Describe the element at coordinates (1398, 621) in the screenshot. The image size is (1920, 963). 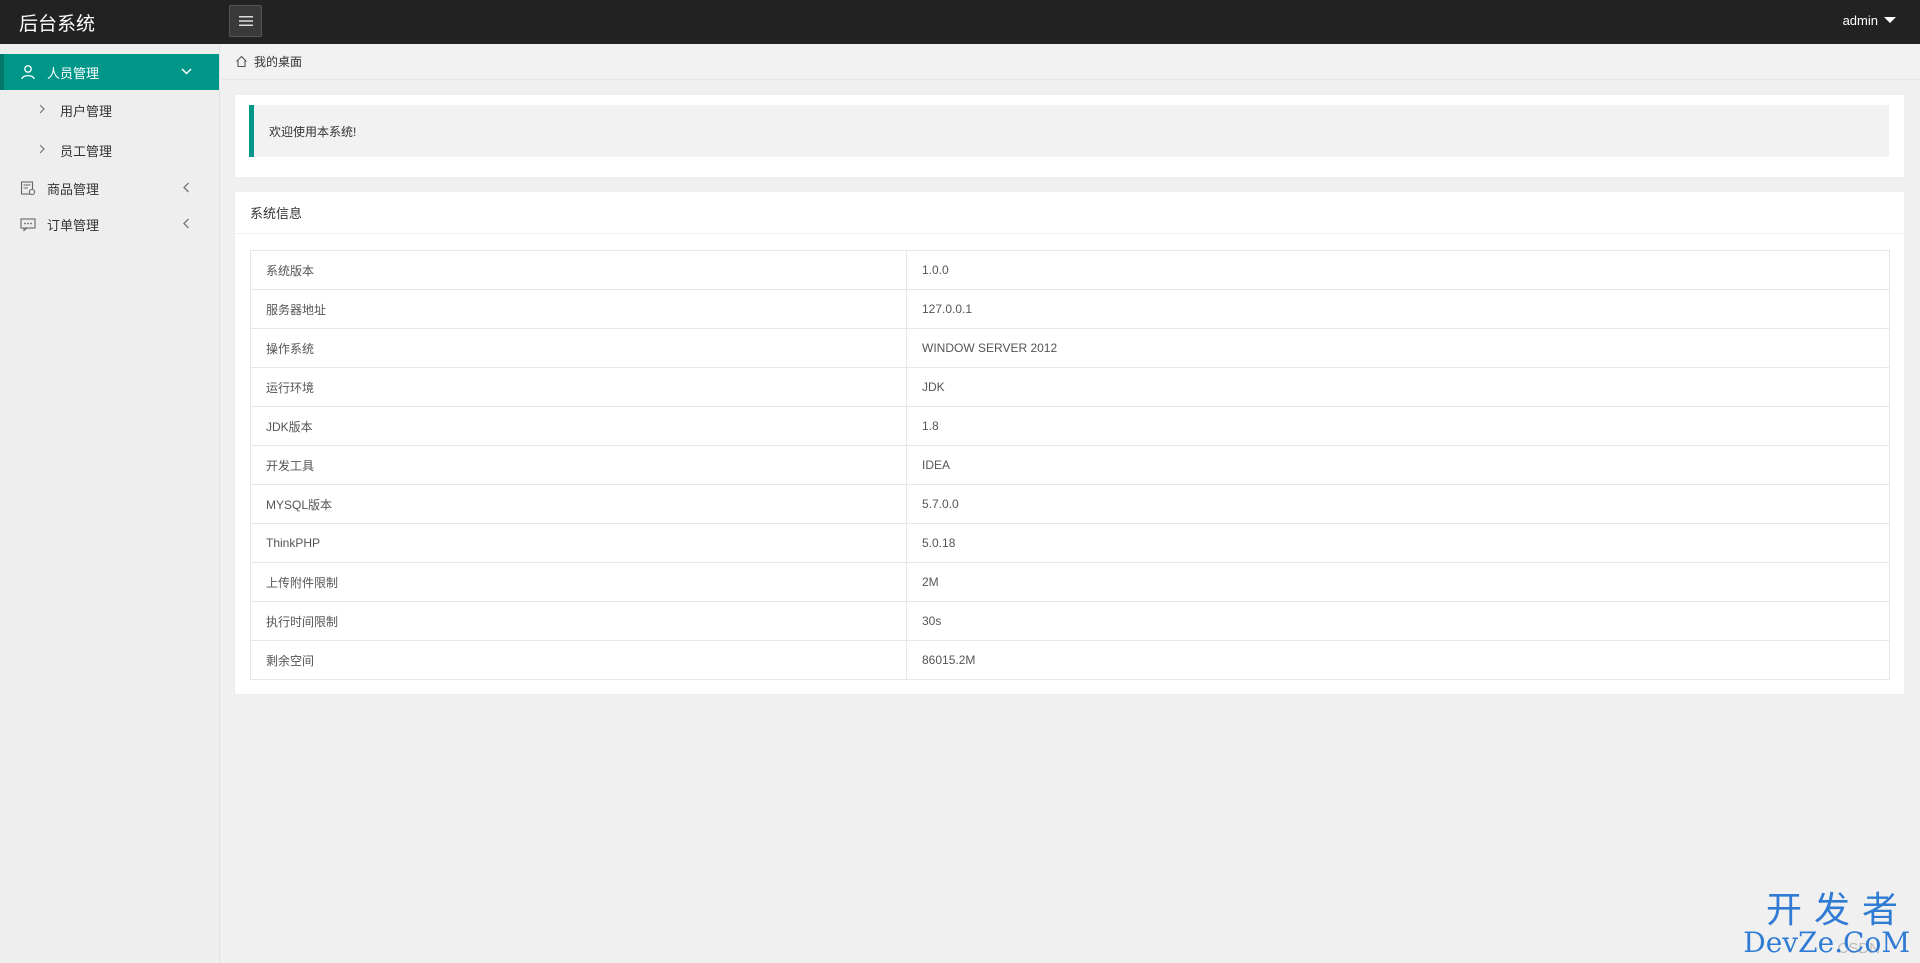
I see `info-value-cell: 30s` at that location.